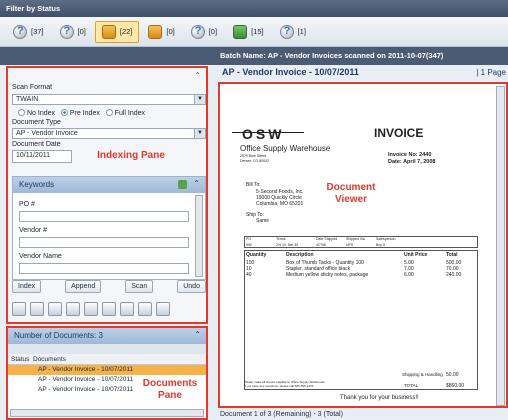 The image size is (508, 420). Describe the element at coordinates (73, 309) in the screenshot. I see `next-page-icon` at that location.